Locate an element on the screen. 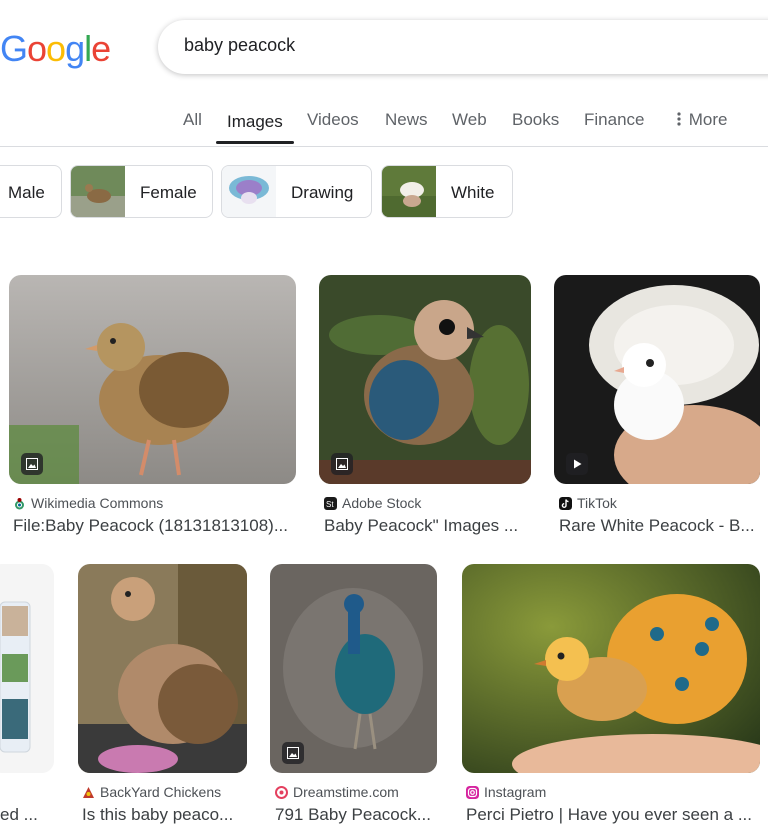 This screenshot has height=831, width=768. source-name: Dreamstime.com is located at coordinates (346, 792).